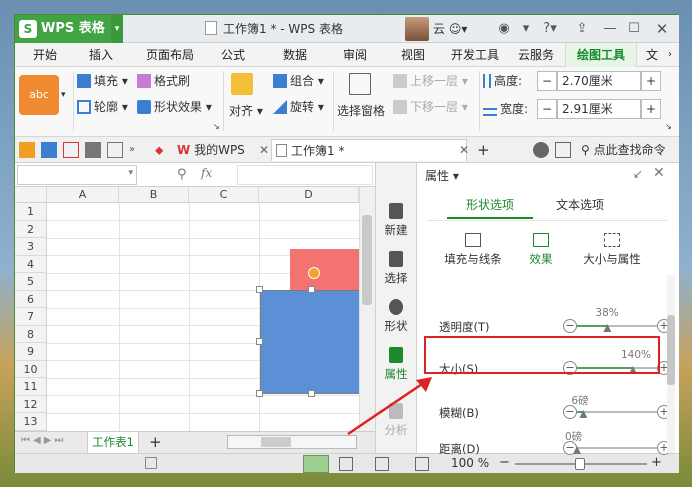 The width and height of the screenshot is (692, 487). Describe the element at coordinates (83, 195) in the screenshot. I see `column-header-a: A` at that location.